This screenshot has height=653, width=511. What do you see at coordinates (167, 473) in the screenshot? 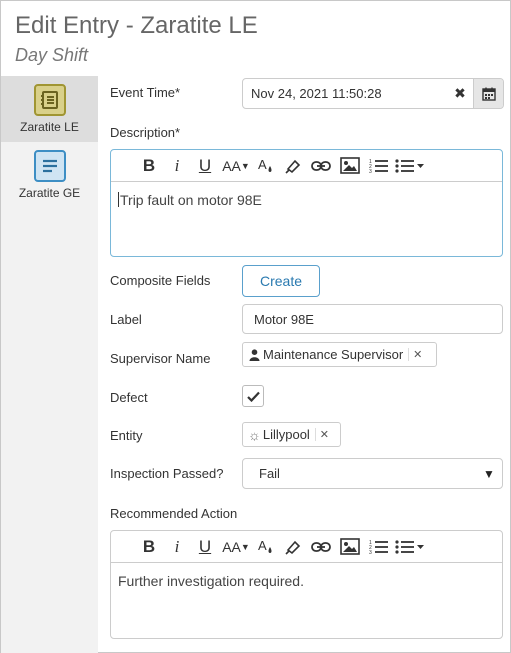
I see `inspection-label: Inspection Passed?` at bounding box center [167, 473].